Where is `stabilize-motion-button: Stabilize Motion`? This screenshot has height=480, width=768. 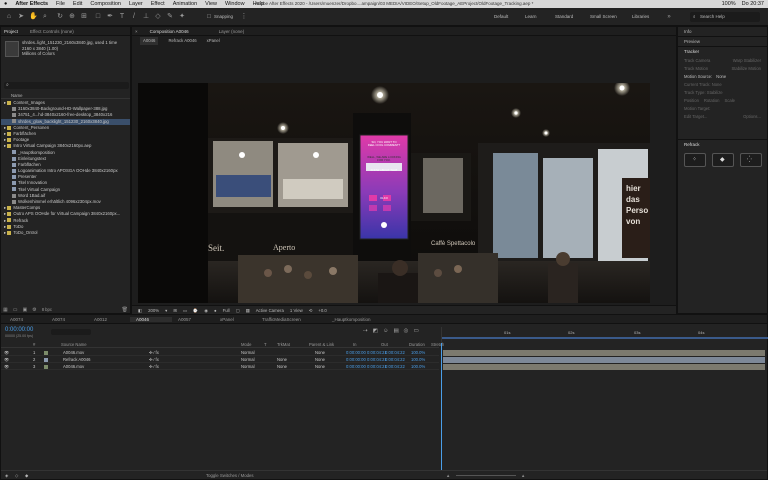 stabilize-motion-button: Stabilize Motion is located at coordinates (746, 69).